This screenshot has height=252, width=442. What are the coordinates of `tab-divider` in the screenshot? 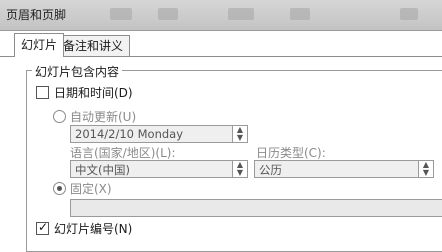 It's located at (221, 56).